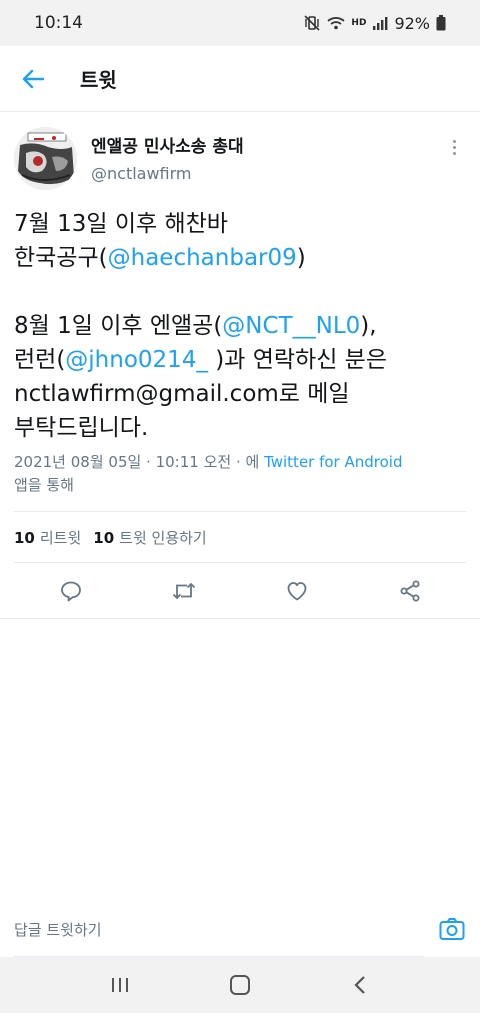 The image size is (480, 1013). What do you see at coordinates (81, 428) in the screenshot?
I see `tweet-line: 부탁드립니다.` at bounding box center [81, 428].